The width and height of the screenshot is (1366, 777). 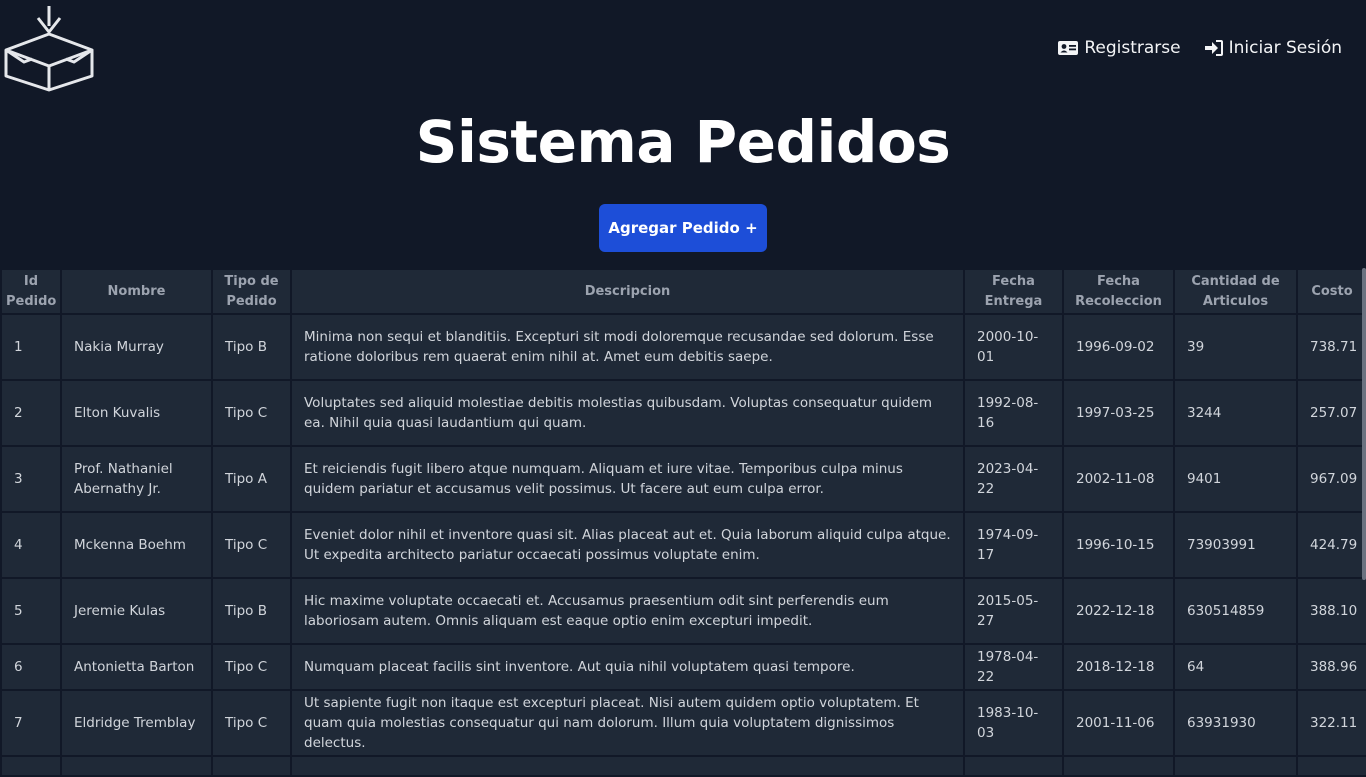 I want to click on login-label: Iniciar Sesión, so click(x=1285, y=48).